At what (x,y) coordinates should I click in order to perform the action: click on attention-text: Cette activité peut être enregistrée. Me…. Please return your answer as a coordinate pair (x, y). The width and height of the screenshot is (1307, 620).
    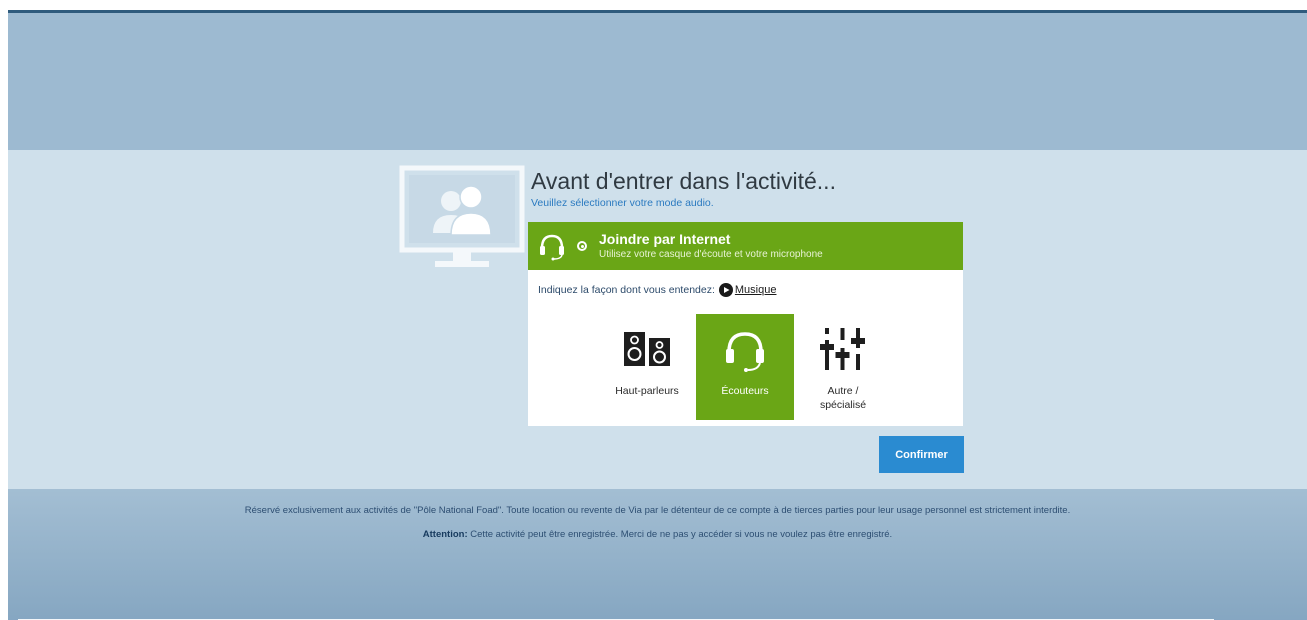
    Looking at the image, I should click on (681, 534).